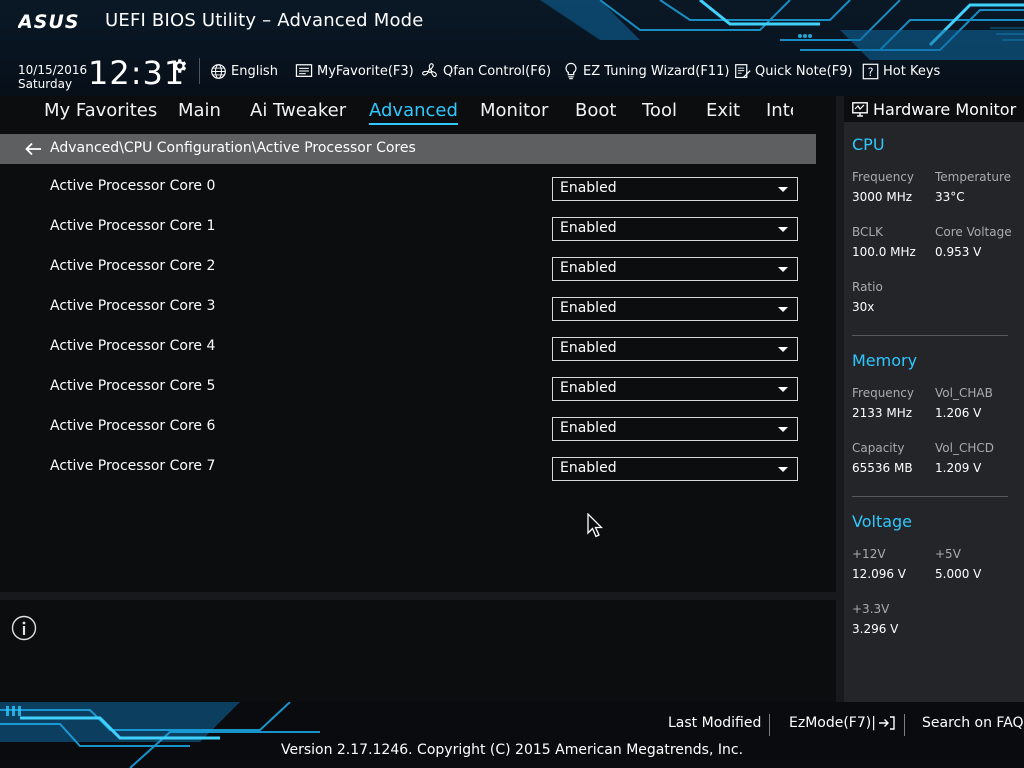 Image resolution: width=1024 pixels, height=768 pixels. I want to click on setting-label: Active Processor Core 2, so click(133, 266).